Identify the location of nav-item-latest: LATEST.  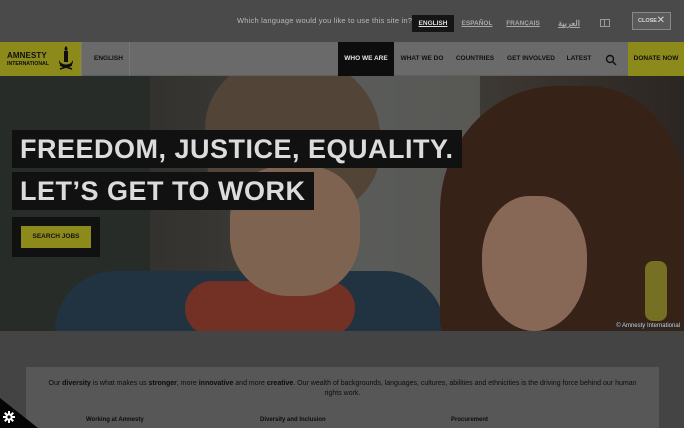
(579, 59).